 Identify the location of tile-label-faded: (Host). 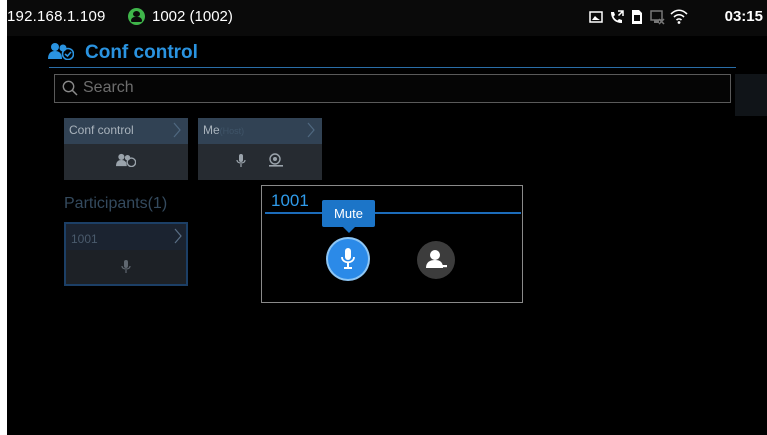
(232, 131).